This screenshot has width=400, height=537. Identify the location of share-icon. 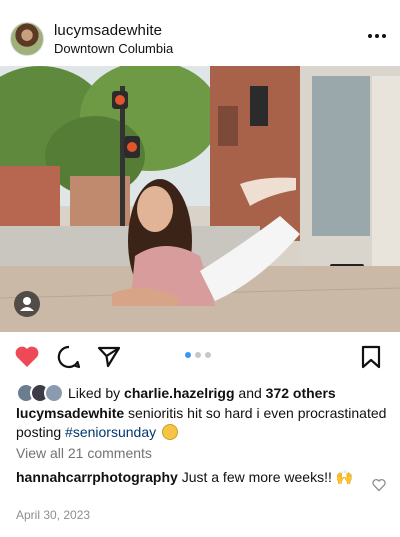
(109, 357).